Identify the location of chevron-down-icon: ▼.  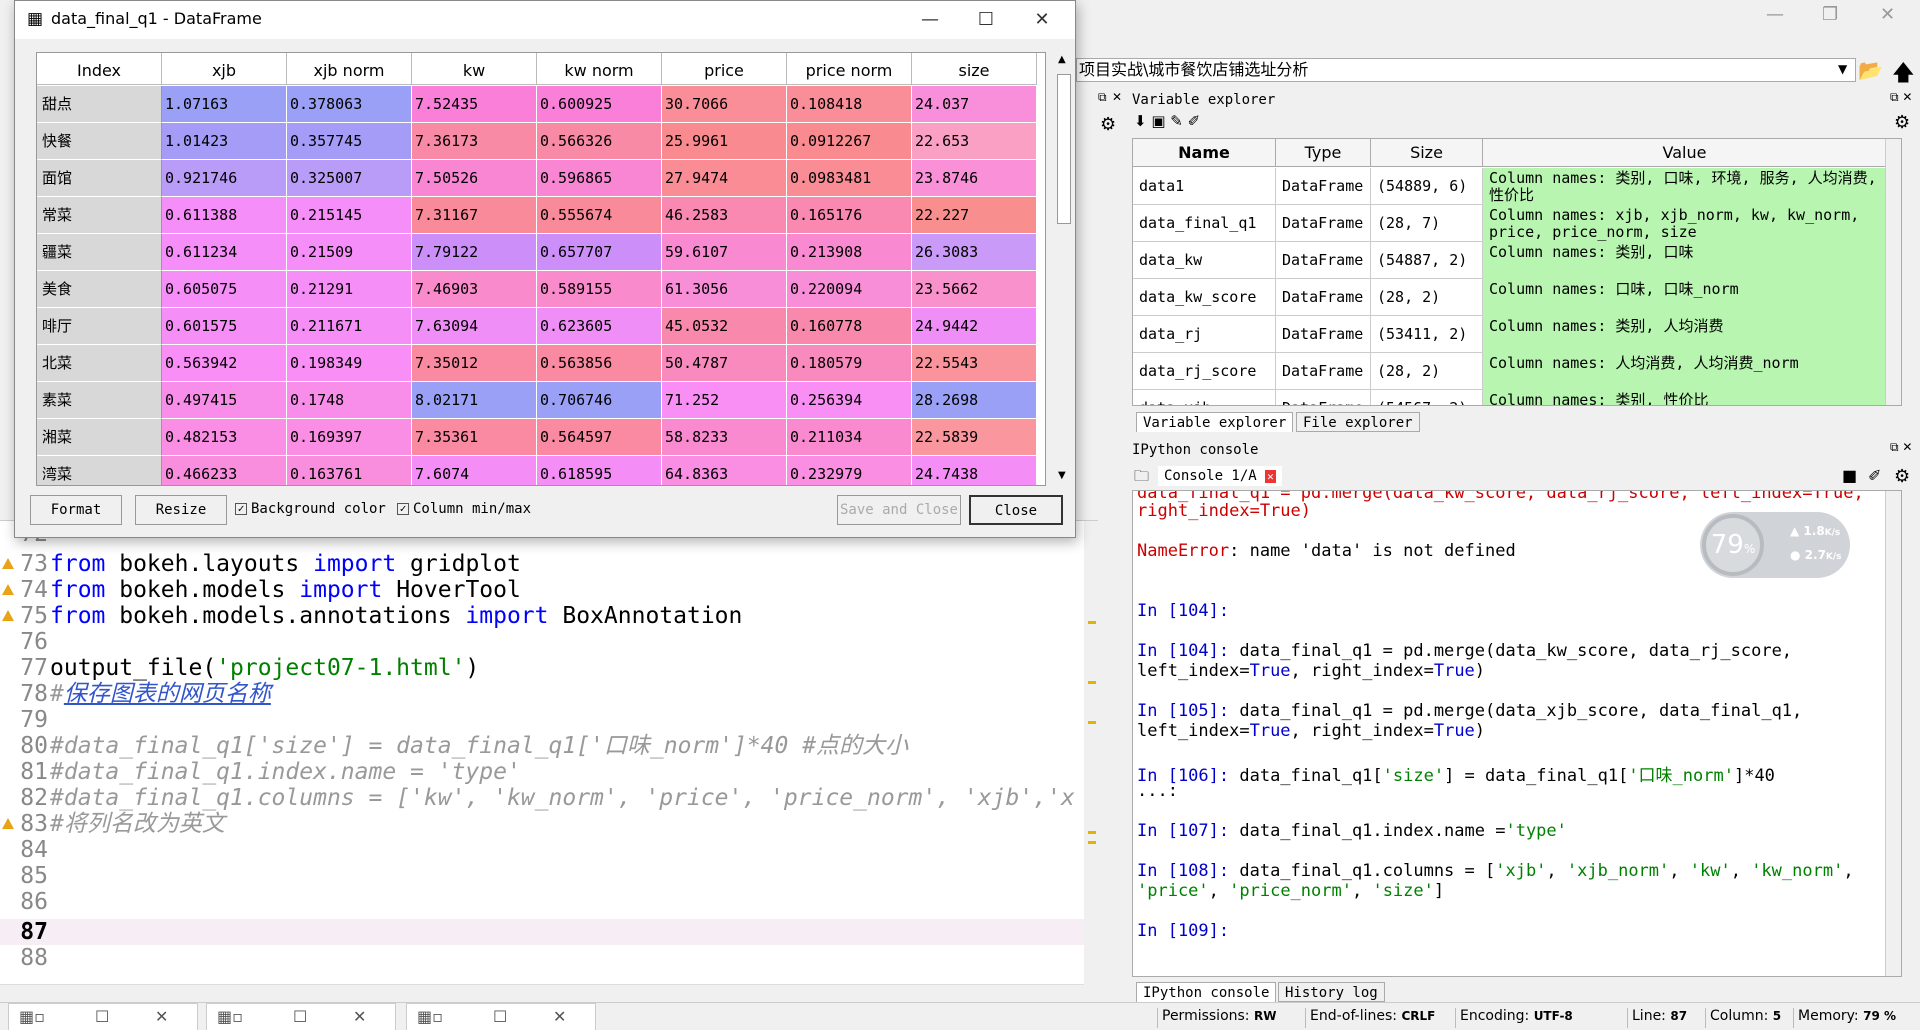
(1842, 69).